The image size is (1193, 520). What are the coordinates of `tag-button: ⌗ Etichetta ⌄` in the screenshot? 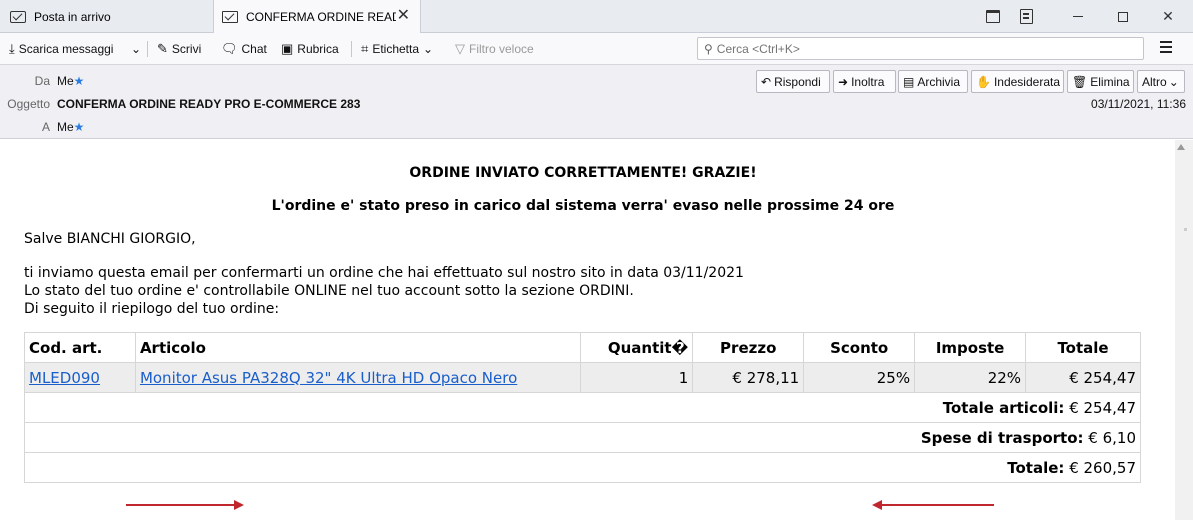 It's located at (397, 49).